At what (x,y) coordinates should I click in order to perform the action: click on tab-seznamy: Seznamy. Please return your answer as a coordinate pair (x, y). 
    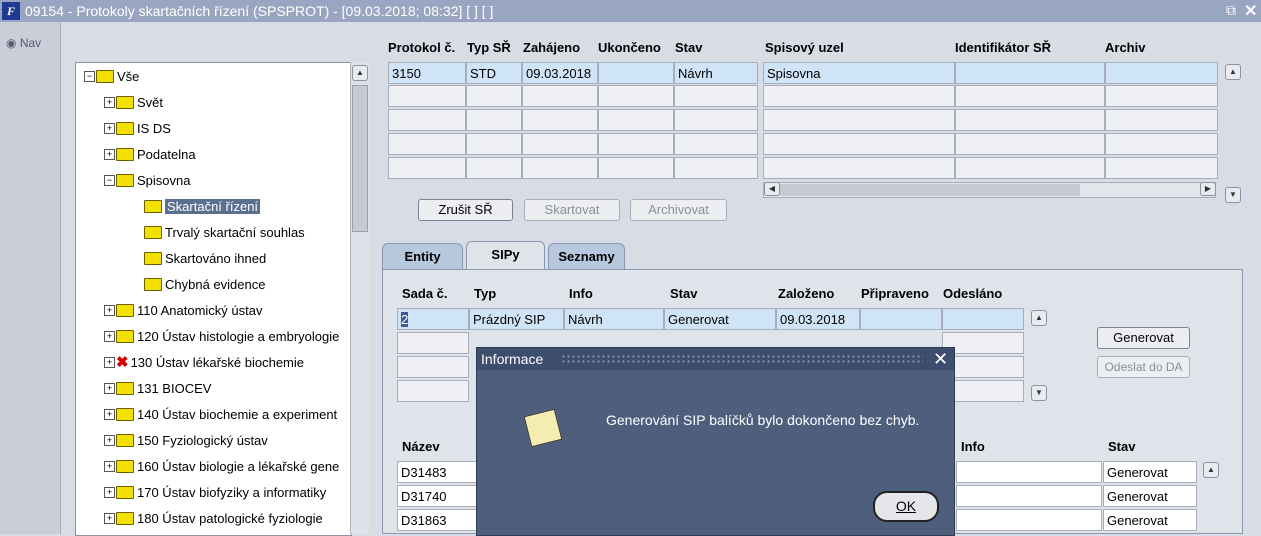
    Looking at the image, I should click on (586, 256).